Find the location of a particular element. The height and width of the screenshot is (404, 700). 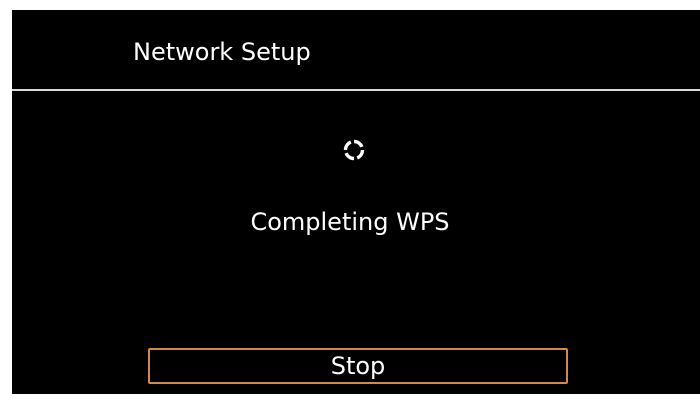

loading-spinner-icon is located at coordinates (354, 150).